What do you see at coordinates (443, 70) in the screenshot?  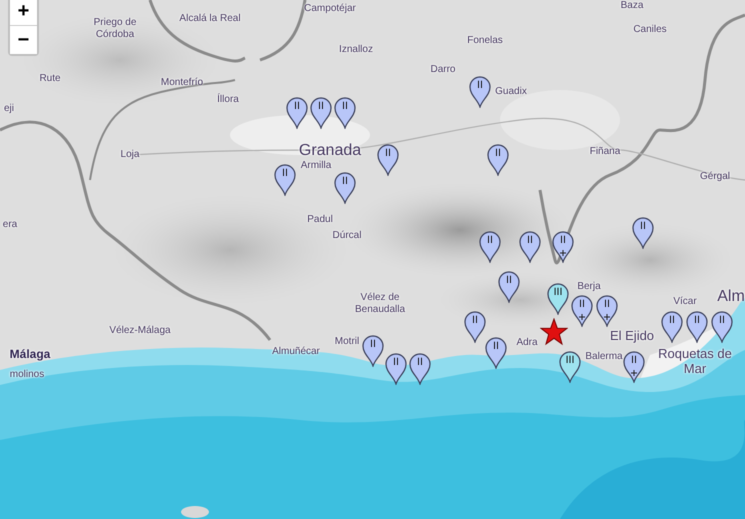 I see `place-label: Darro` at bounding box center [443, 70].